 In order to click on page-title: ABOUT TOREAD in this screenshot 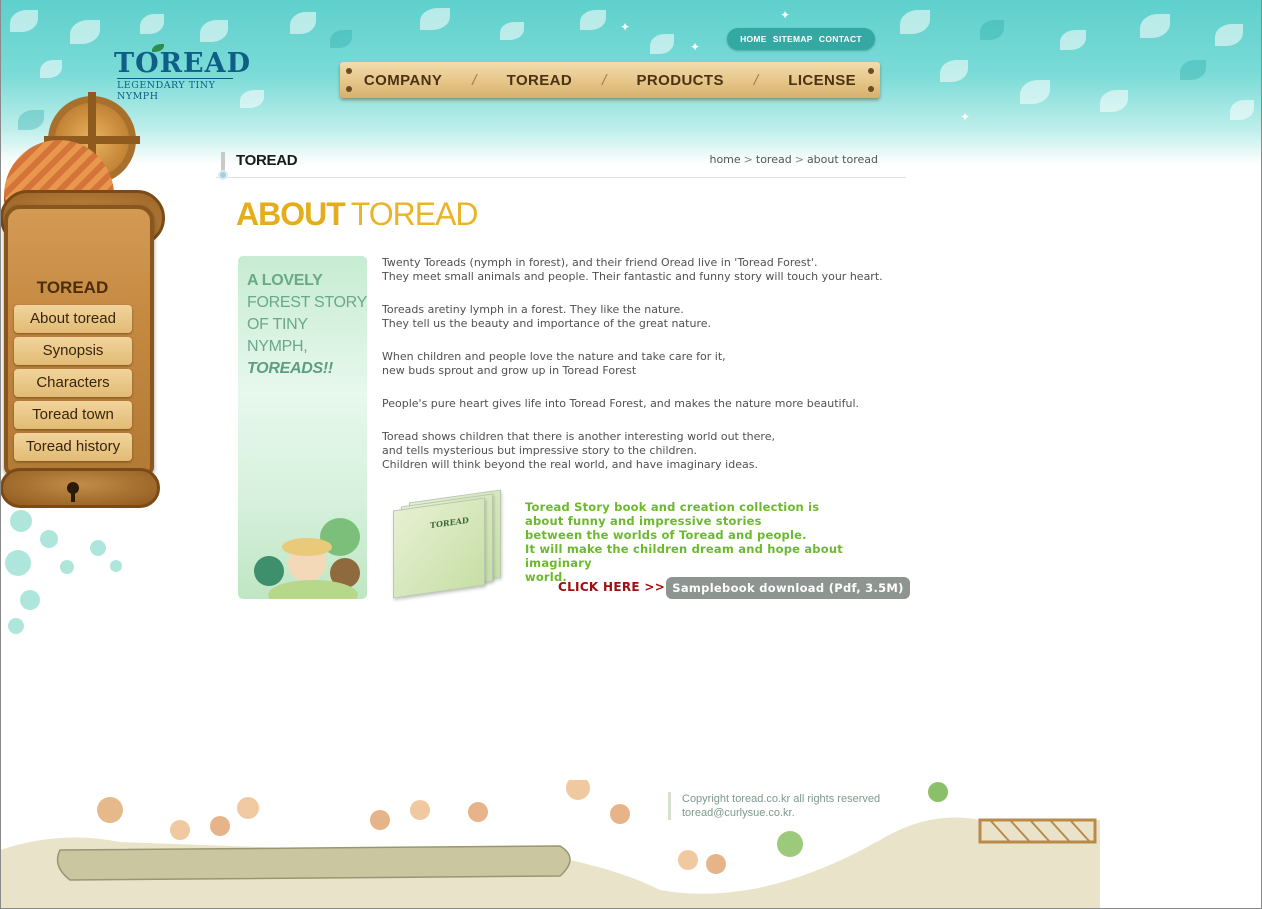, I will do `click(357, 214)`.